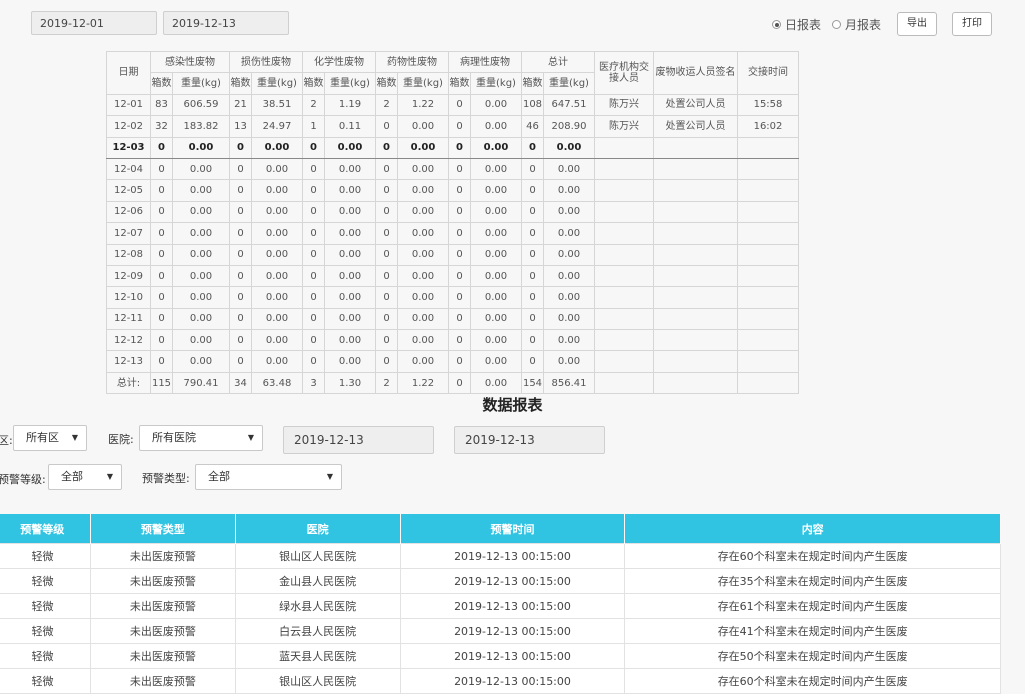 The width and height of the screenshot is (1025, 694). I want to click on report-cell: 12-11, so click(128, 319).